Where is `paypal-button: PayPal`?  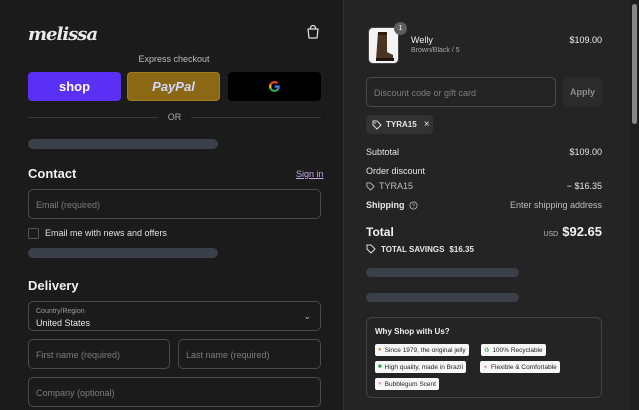 paypal-button: PayPal is located at coordinates (173, 86).